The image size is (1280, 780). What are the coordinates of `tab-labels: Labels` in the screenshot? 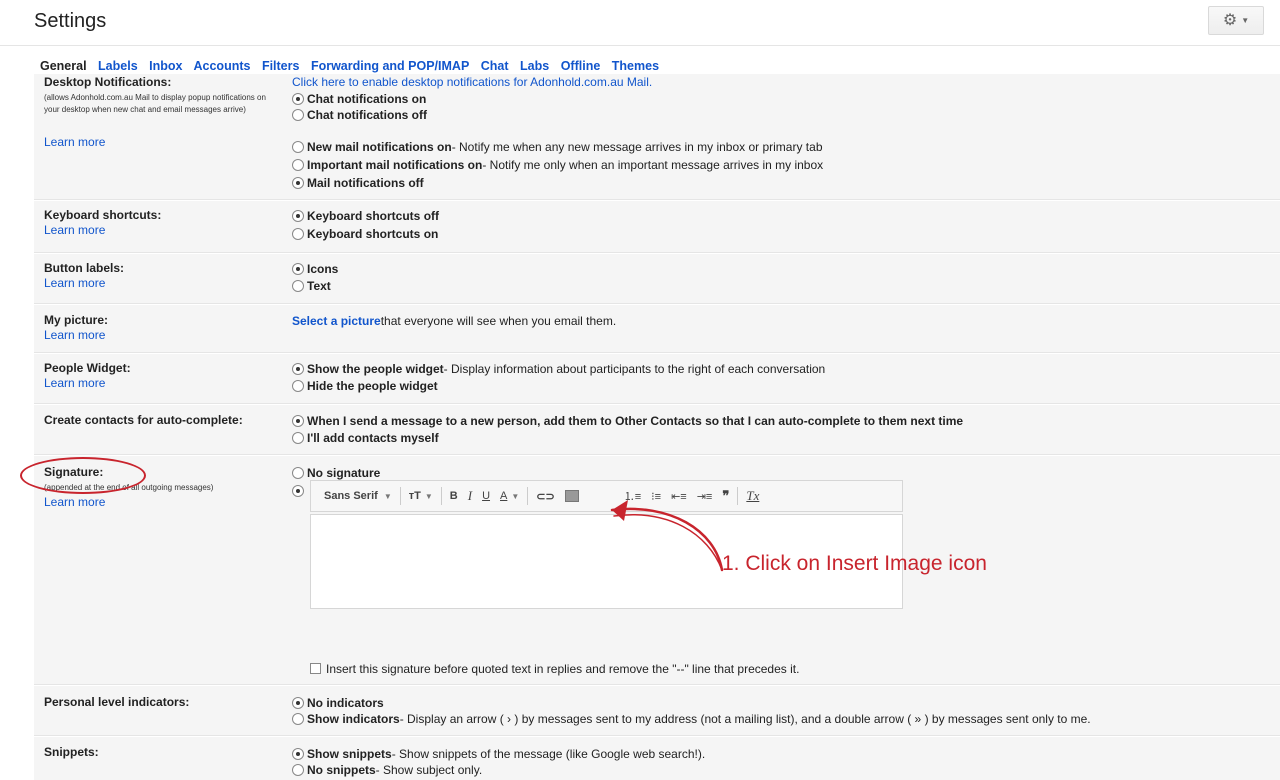 It's located at (118, 66).